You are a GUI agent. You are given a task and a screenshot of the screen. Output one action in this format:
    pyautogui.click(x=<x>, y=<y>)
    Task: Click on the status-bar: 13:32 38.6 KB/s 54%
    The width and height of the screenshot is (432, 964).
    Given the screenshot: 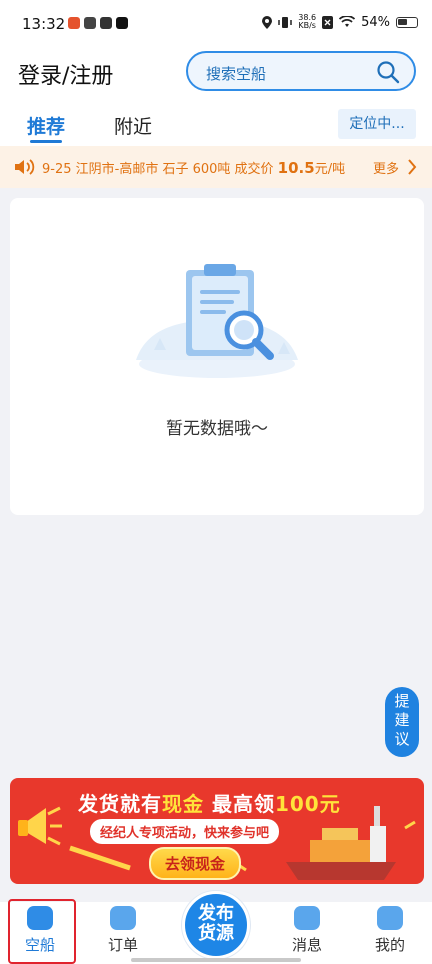 What is the action you would take?
    pyautogui.click(x=216, y=25)
    